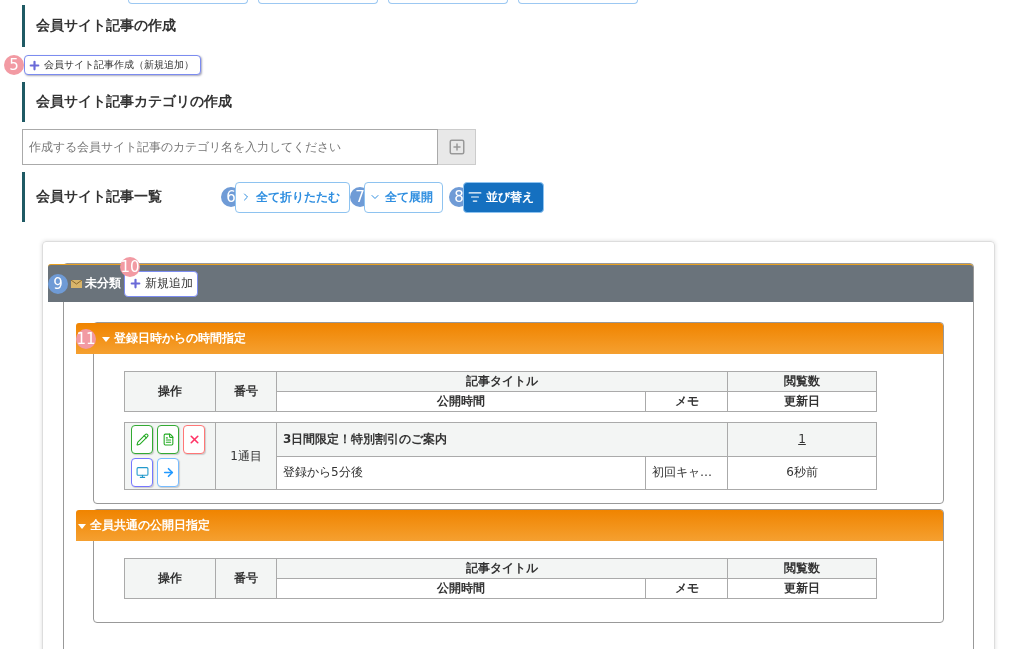 This screenshot has height=649, width=1024. What do you see at coordinates (802, 439) in the screenshot?
I see `view-count-link: 1` at bounding box center [802, 439].